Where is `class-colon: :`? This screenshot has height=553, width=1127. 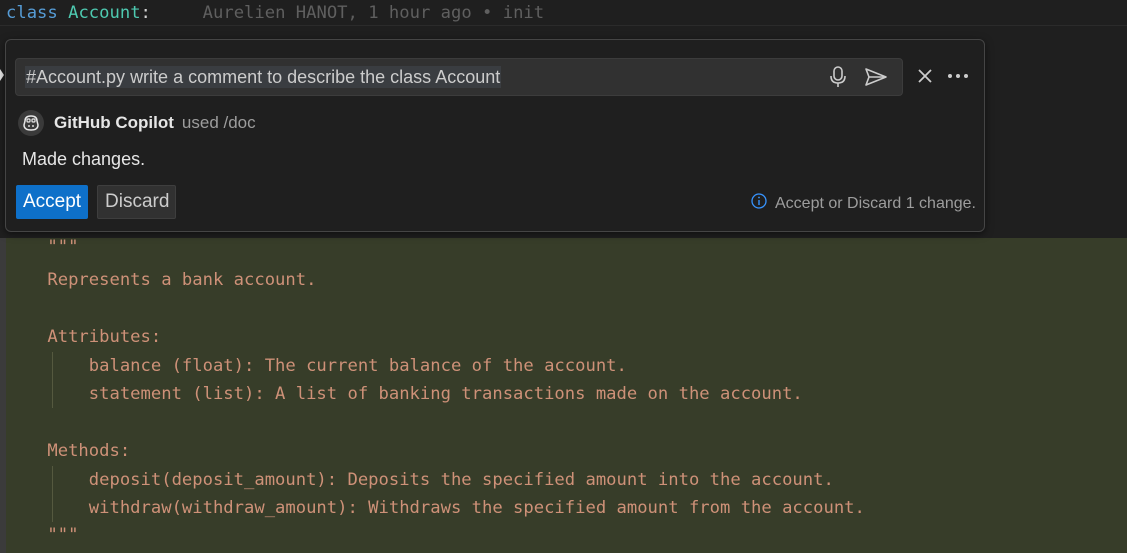 class-colon: : is located at coordinates (145, 13).